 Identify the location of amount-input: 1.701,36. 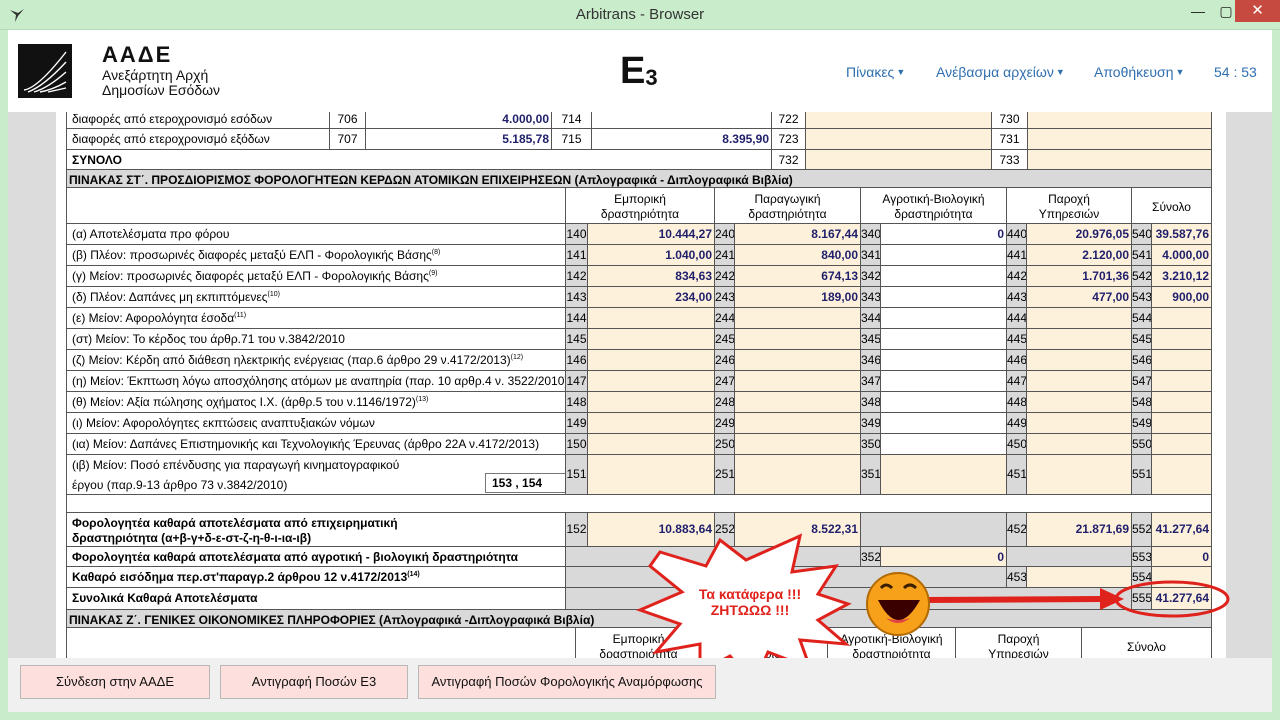
(1079, 276).